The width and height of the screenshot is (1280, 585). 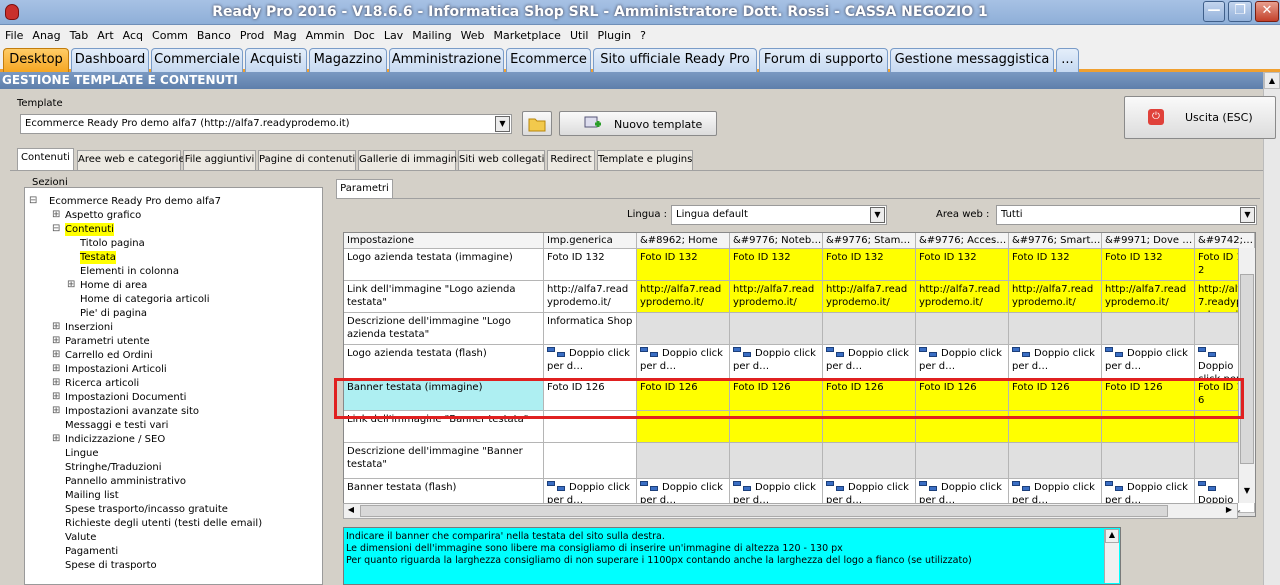 What do you see at coordinates (132, 33) in the screenshot?
I see `menu-acq: Acq` at bounding box center [132, 33].